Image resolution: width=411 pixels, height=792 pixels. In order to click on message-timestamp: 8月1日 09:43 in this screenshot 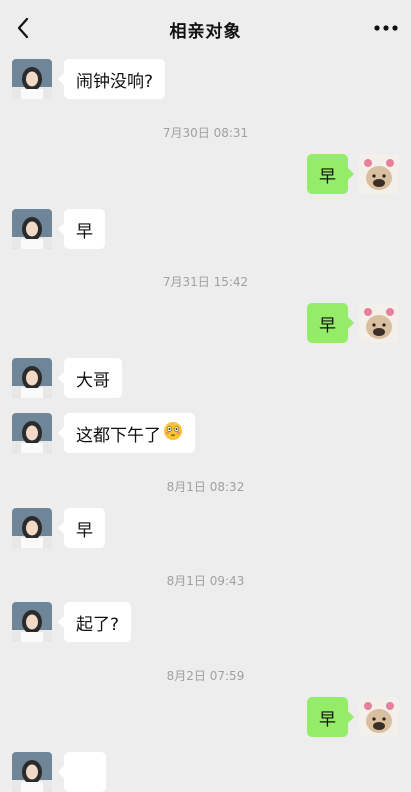, I will do `click(205, 581)`.